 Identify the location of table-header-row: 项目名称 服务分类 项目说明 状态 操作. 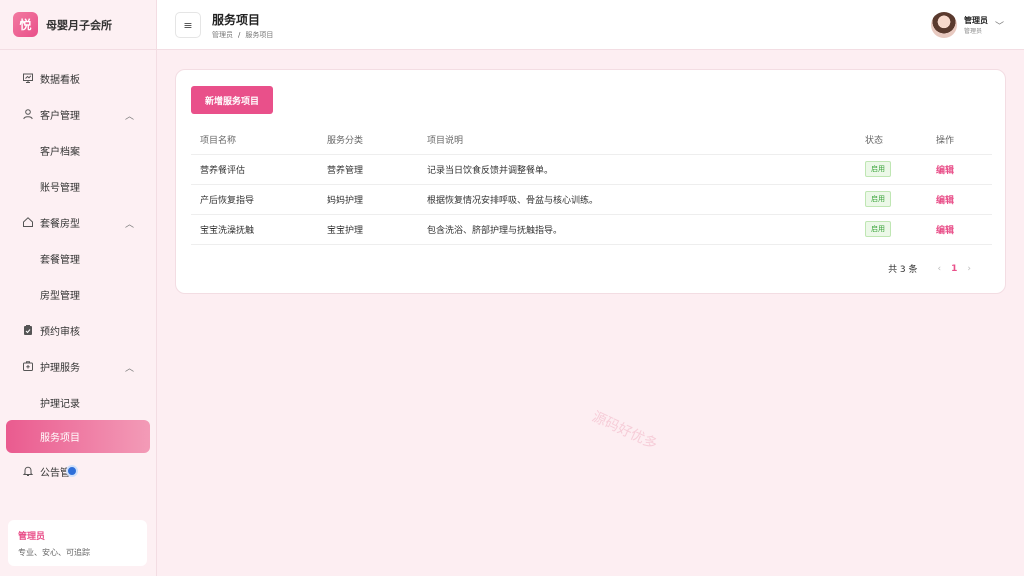
(591, 140).